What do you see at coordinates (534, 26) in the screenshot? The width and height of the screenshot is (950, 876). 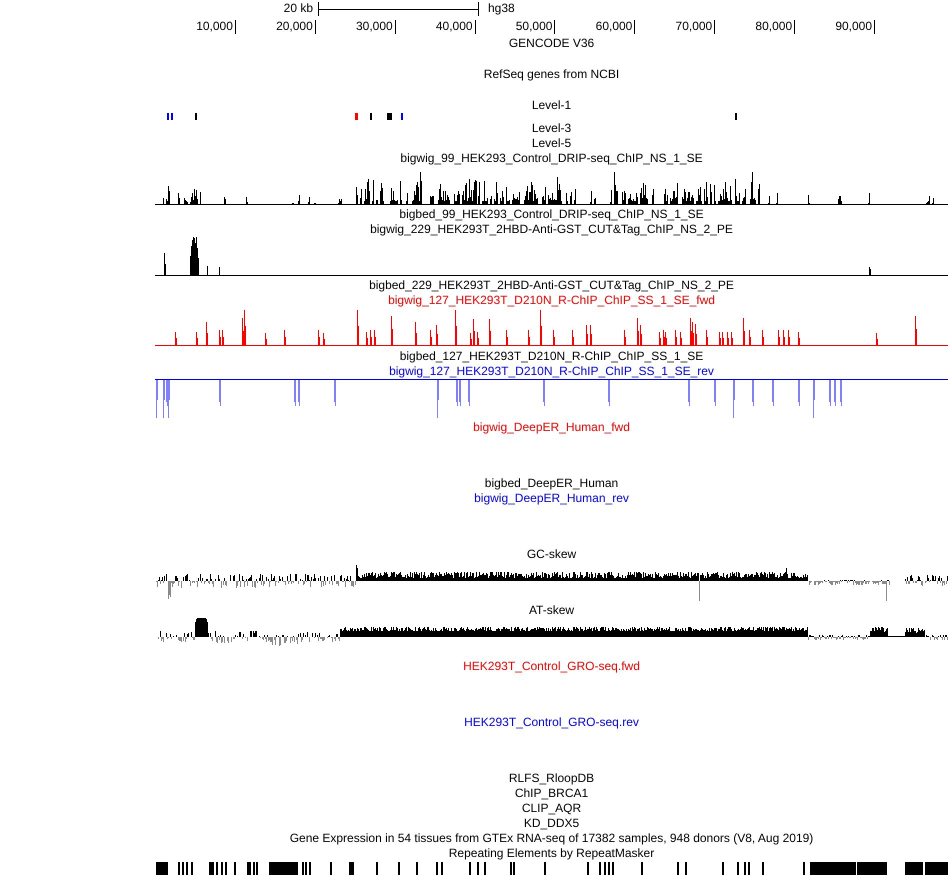 I see `ruler-position-label: 50,000` at bounding box center [534, 26].